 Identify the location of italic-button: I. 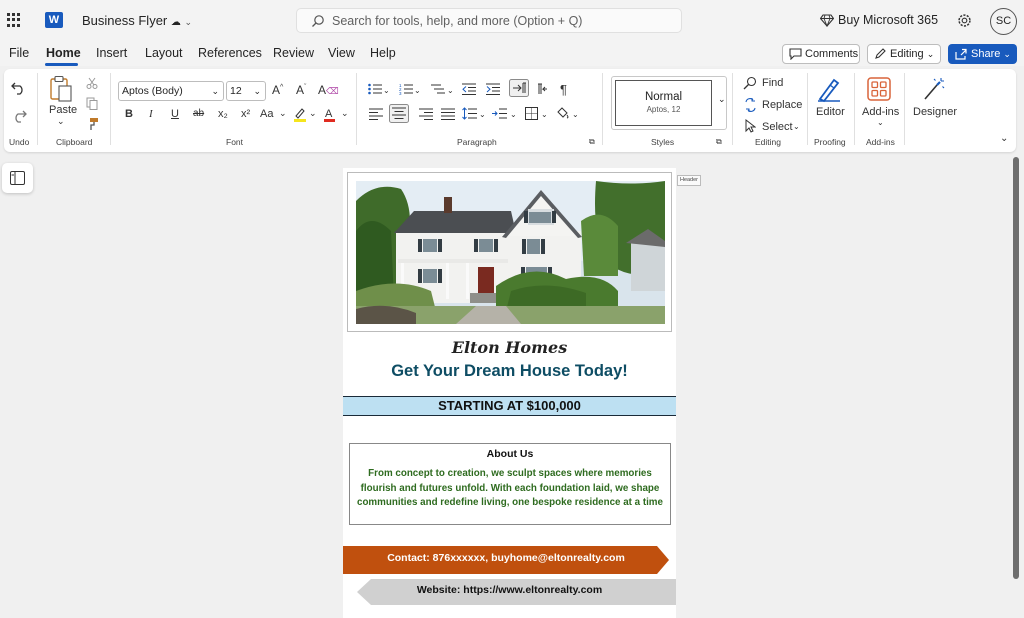
(151, 114).